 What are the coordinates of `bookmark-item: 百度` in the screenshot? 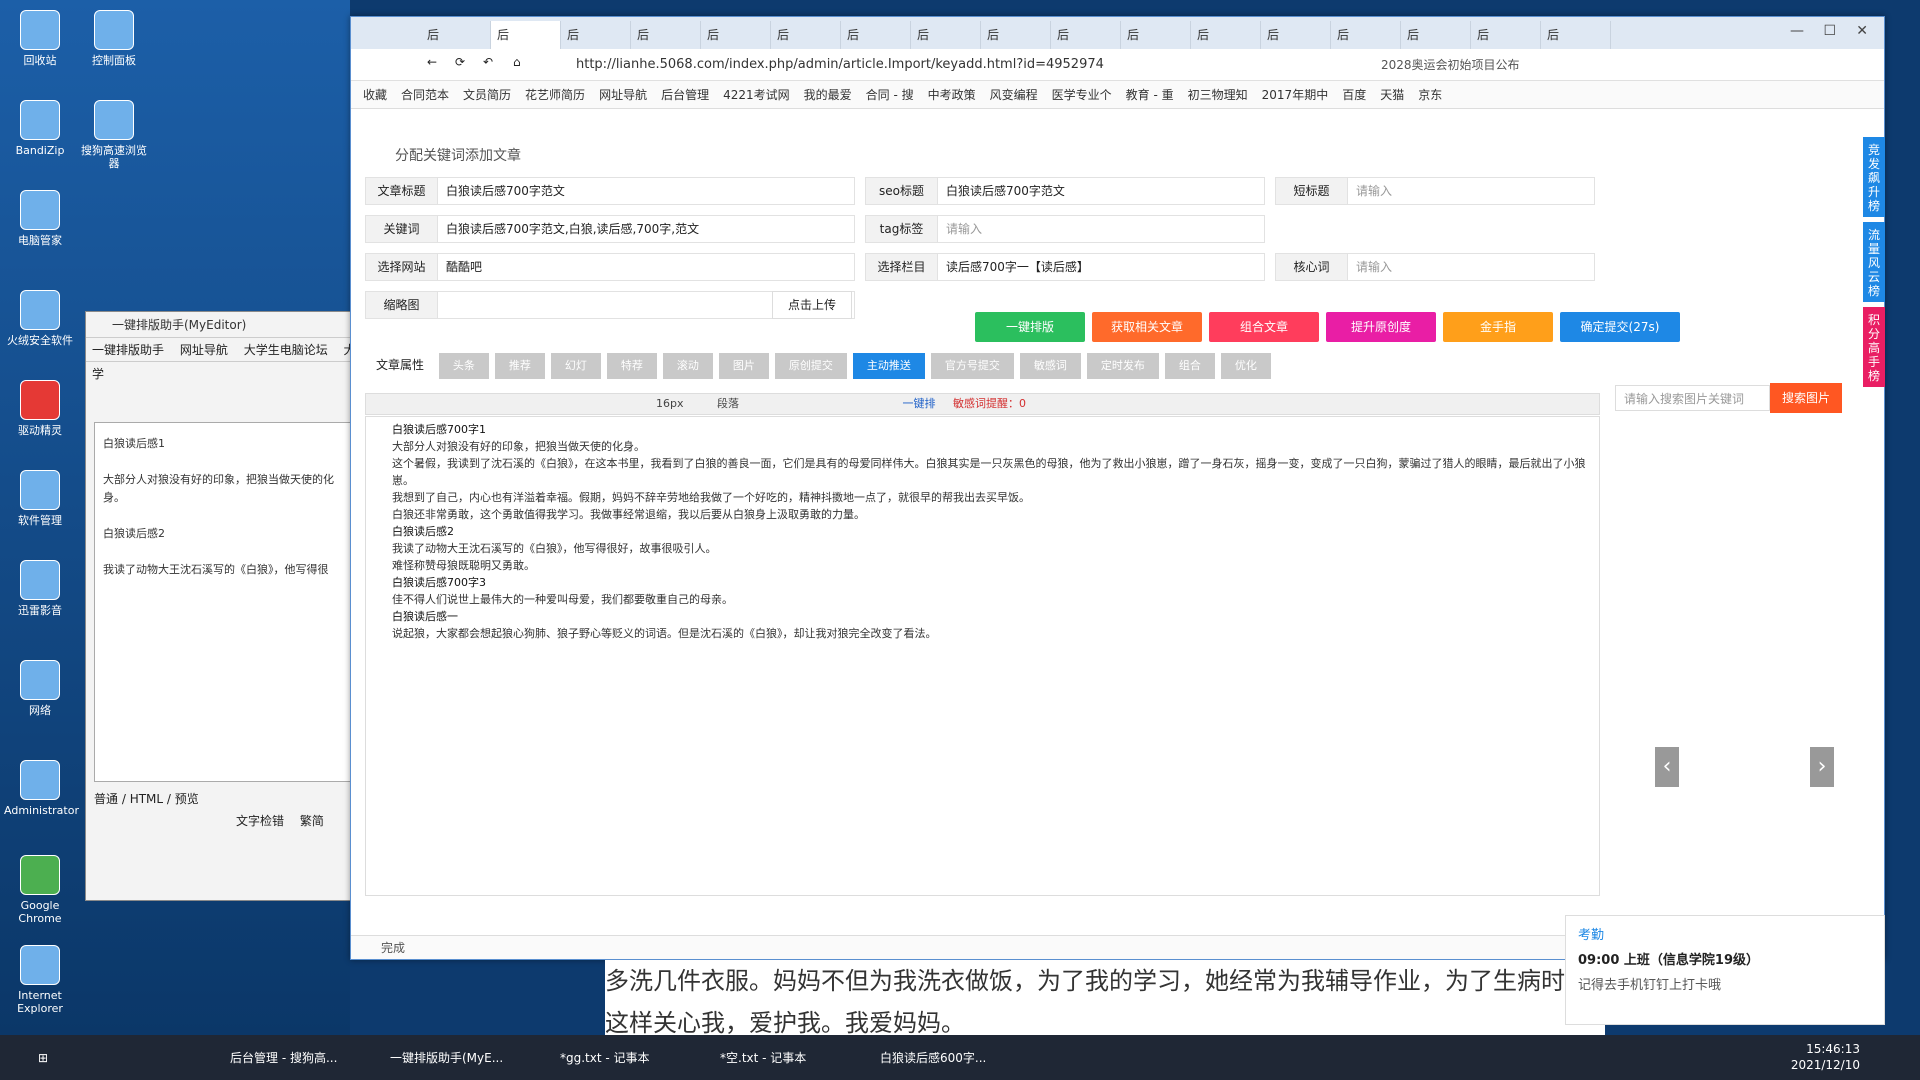 It's located at (1354, 95).